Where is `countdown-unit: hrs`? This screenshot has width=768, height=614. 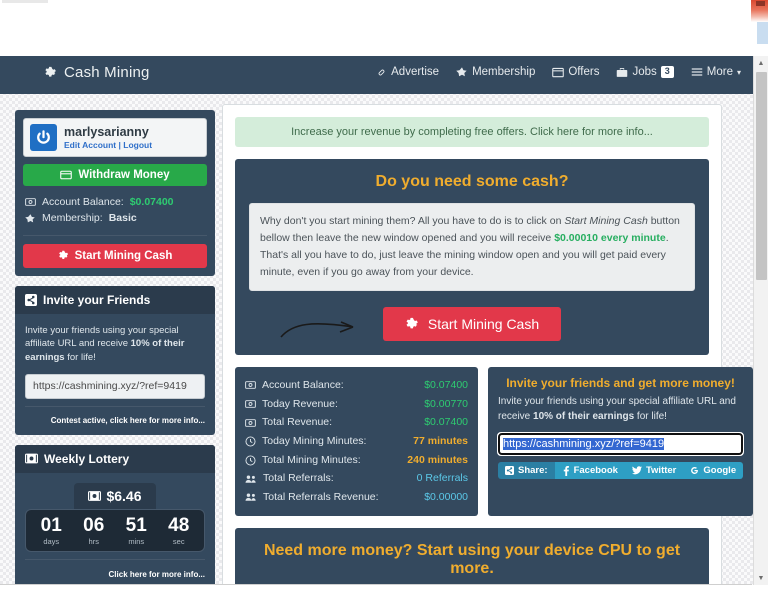
countdown-unit: hrs is located at coordinates (93, 541).